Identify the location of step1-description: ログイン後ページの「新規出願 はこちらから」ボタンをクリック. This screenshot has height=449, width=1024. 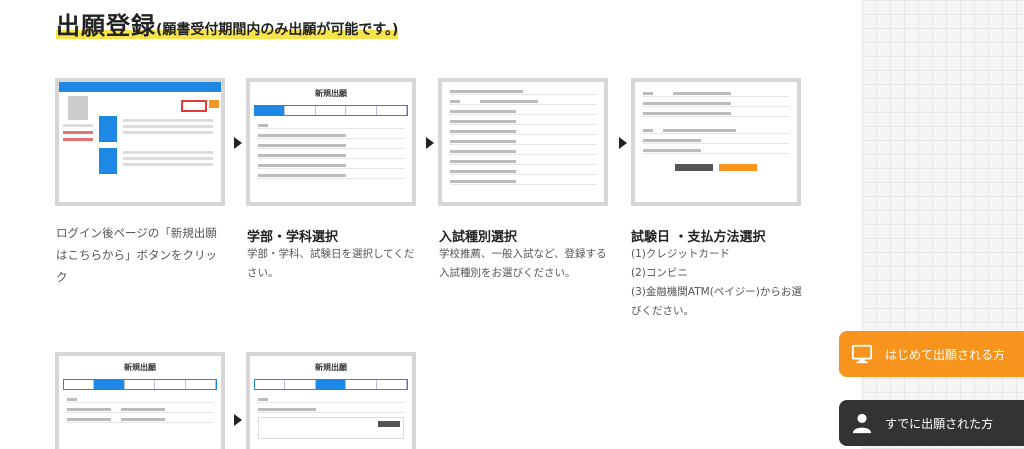
(136, 255).